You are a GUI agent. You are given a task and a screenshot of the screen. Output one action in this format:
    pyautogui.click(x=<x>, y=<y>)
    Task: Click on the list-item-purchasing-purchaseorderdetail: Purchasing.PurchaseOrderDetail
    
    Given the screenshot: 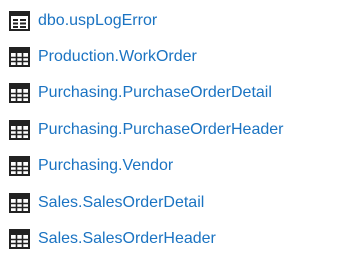 What is the action you would take?
    pyautogui.click(x=140, y=93)
    